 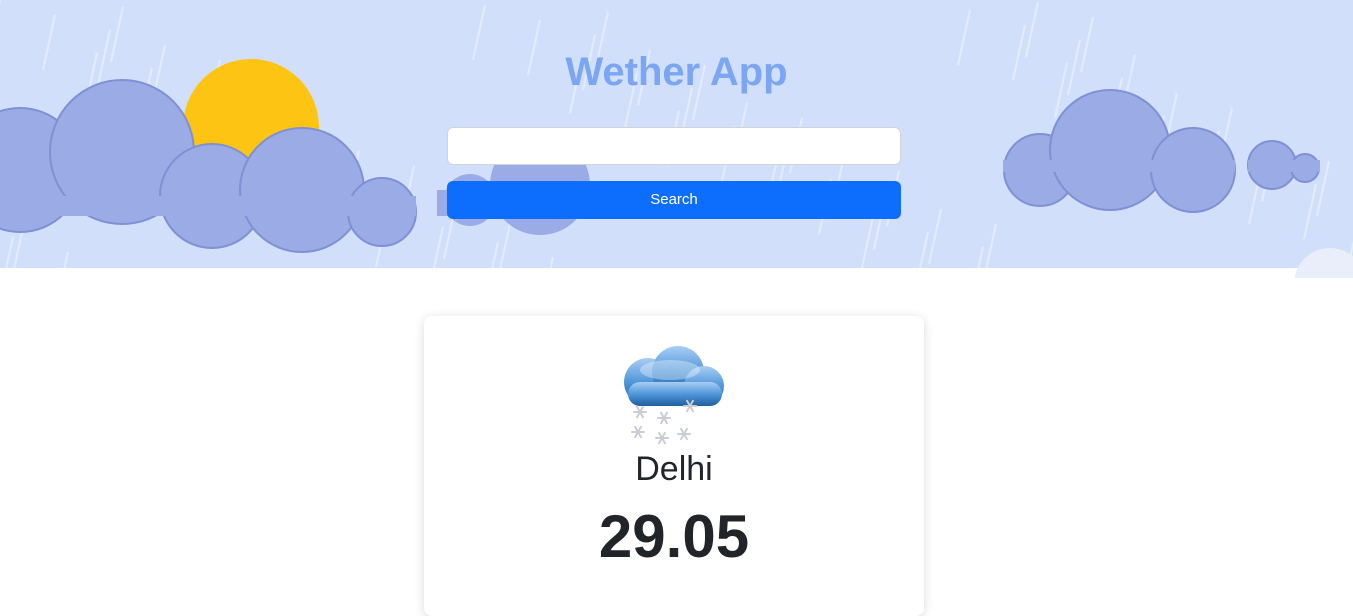 I want to click on search-input, so click(x=674, y=146).